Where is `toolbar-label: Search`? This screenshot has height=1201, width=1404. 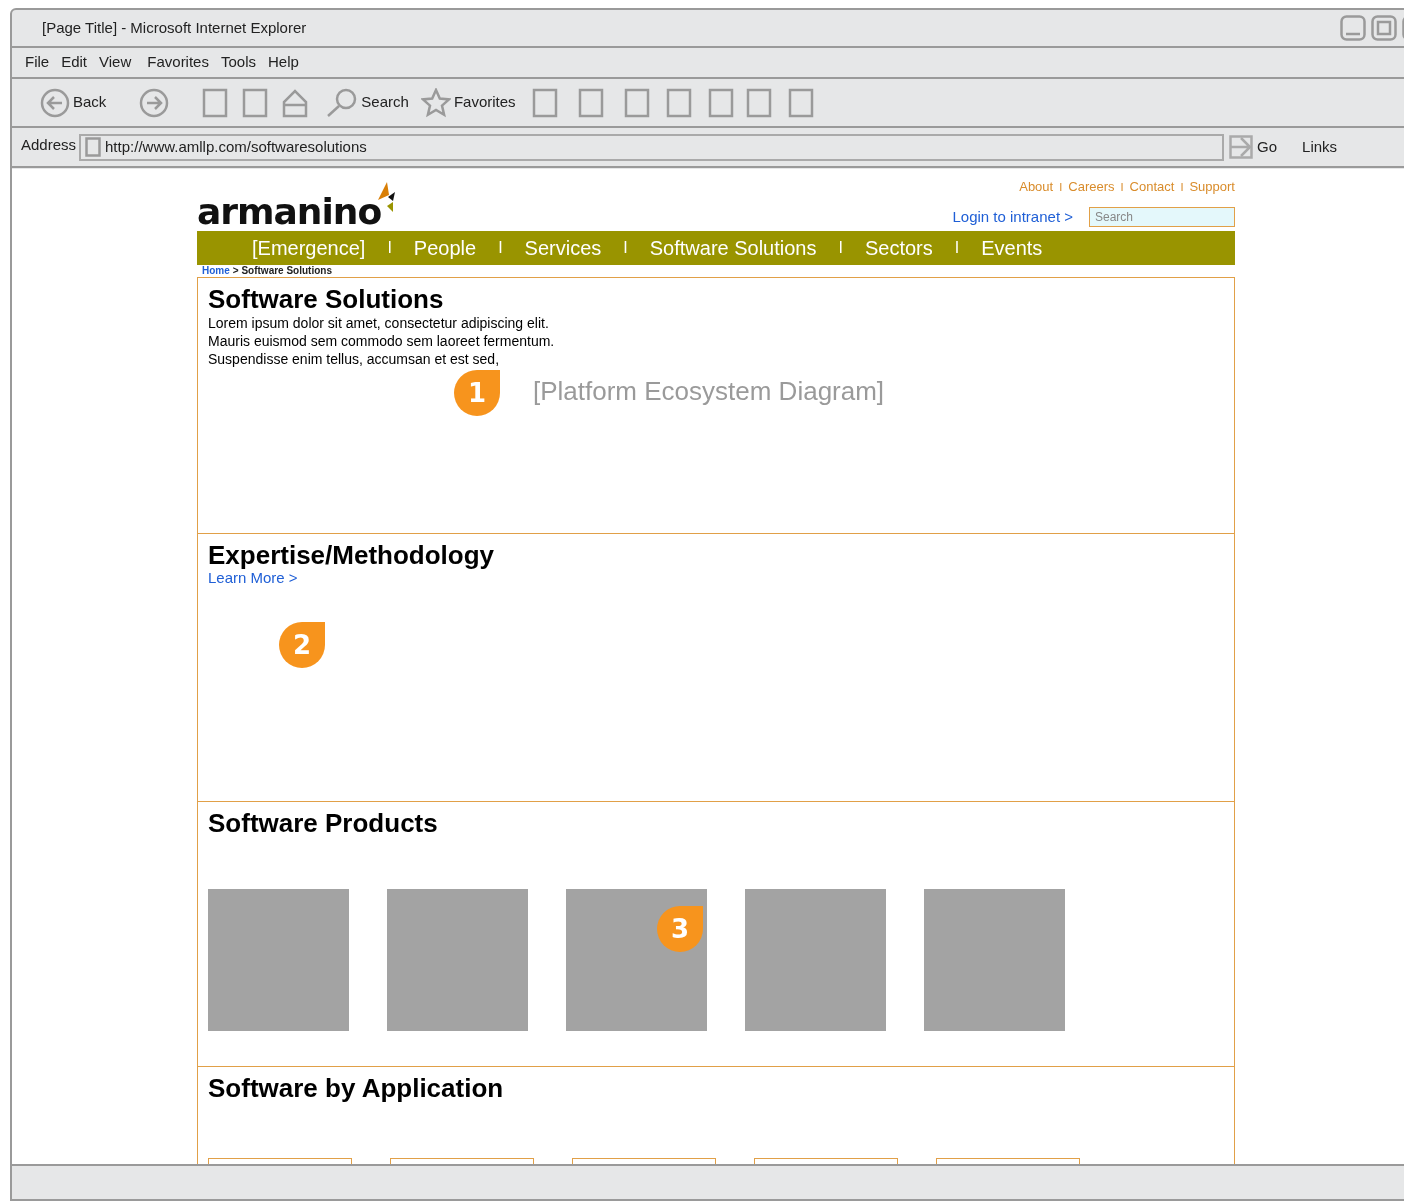
toolbar-label: Search is located at coordinates (385, 102).